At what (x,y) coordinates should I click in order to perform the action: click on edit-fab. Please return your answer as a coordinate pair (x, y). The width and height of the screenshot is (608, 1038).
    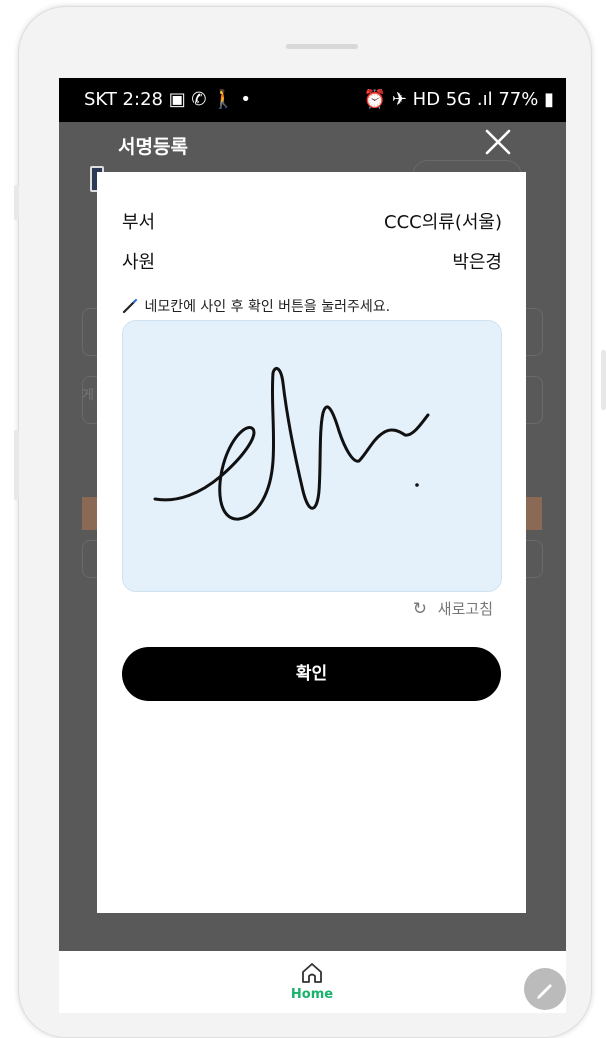
    Looking at the image, I should click on (545, 989).